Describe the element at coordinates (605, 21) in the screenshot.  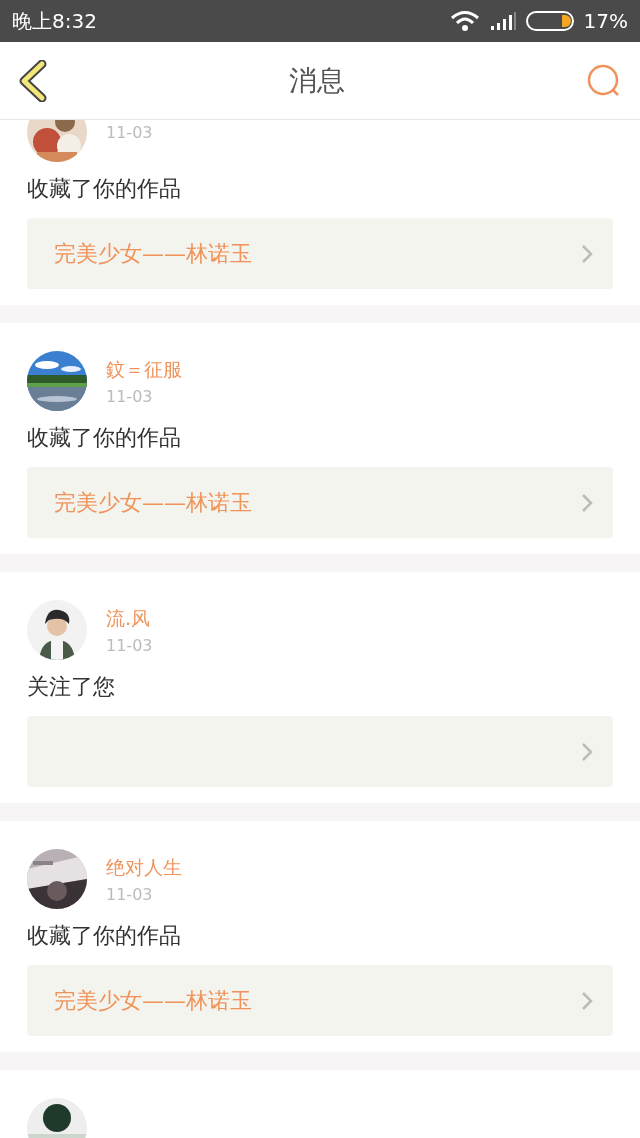
I see `battery-percent: 17%` at that location.